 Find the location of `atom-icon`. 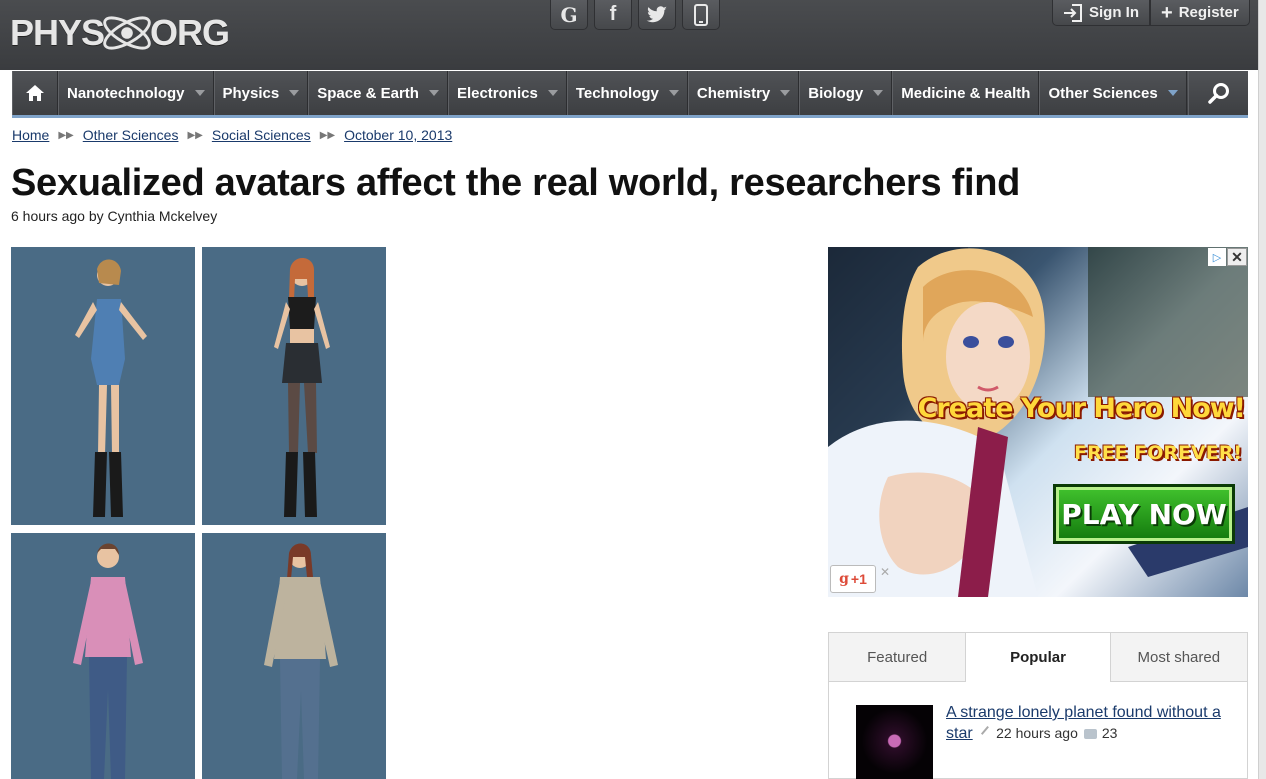

atom-icon is located at coordinates (127, 33).